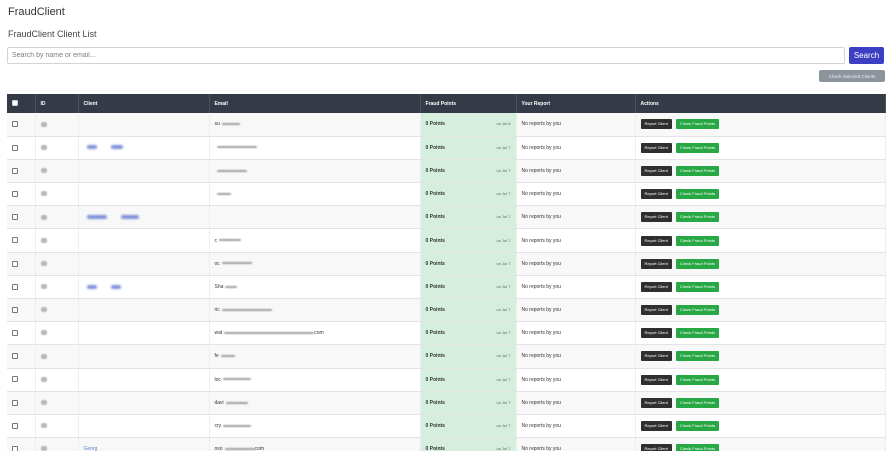  What do you see at coordinates (852, 76) in the screenshot?
I see `check-selected-clients-button: Check Selected Clients` at bounding box center [852, 76].